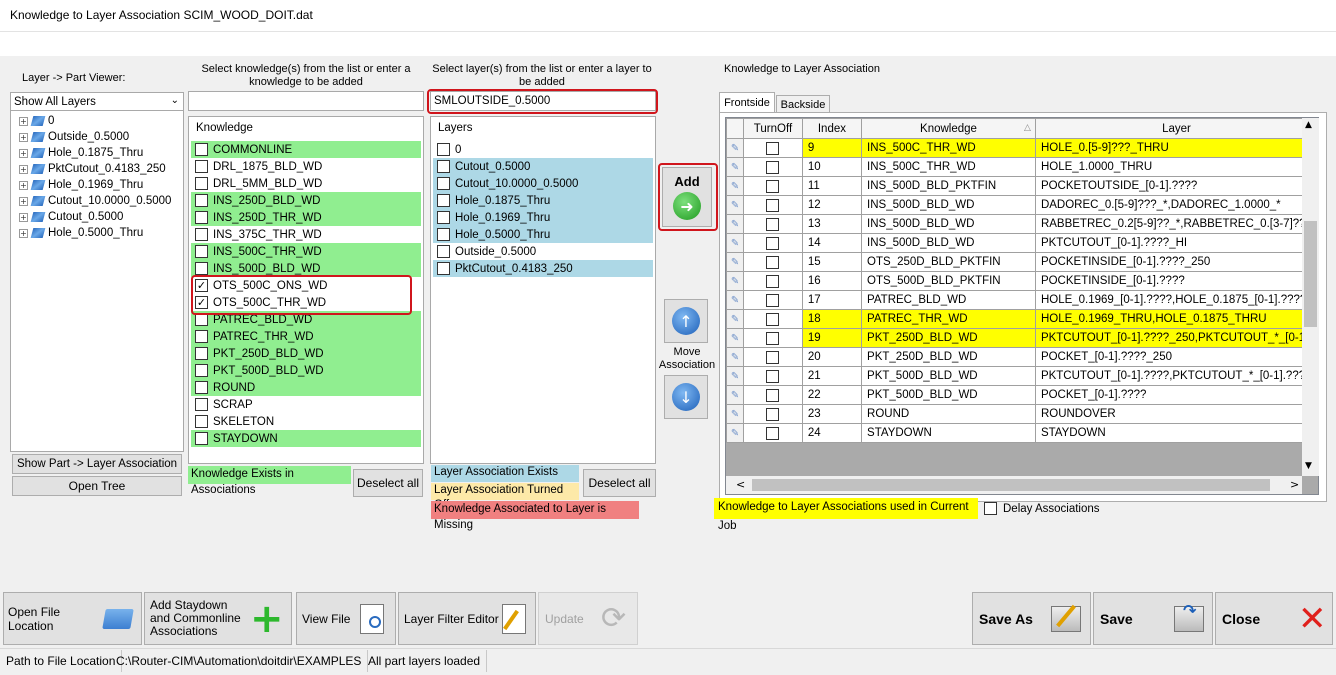 This screenshot has height=675, width=1336. Describe the element at coordinates (1022, 433) in the screenshot. I see `association-row: ✎ 24 STAYDOWN STAYDOWN` at that location.